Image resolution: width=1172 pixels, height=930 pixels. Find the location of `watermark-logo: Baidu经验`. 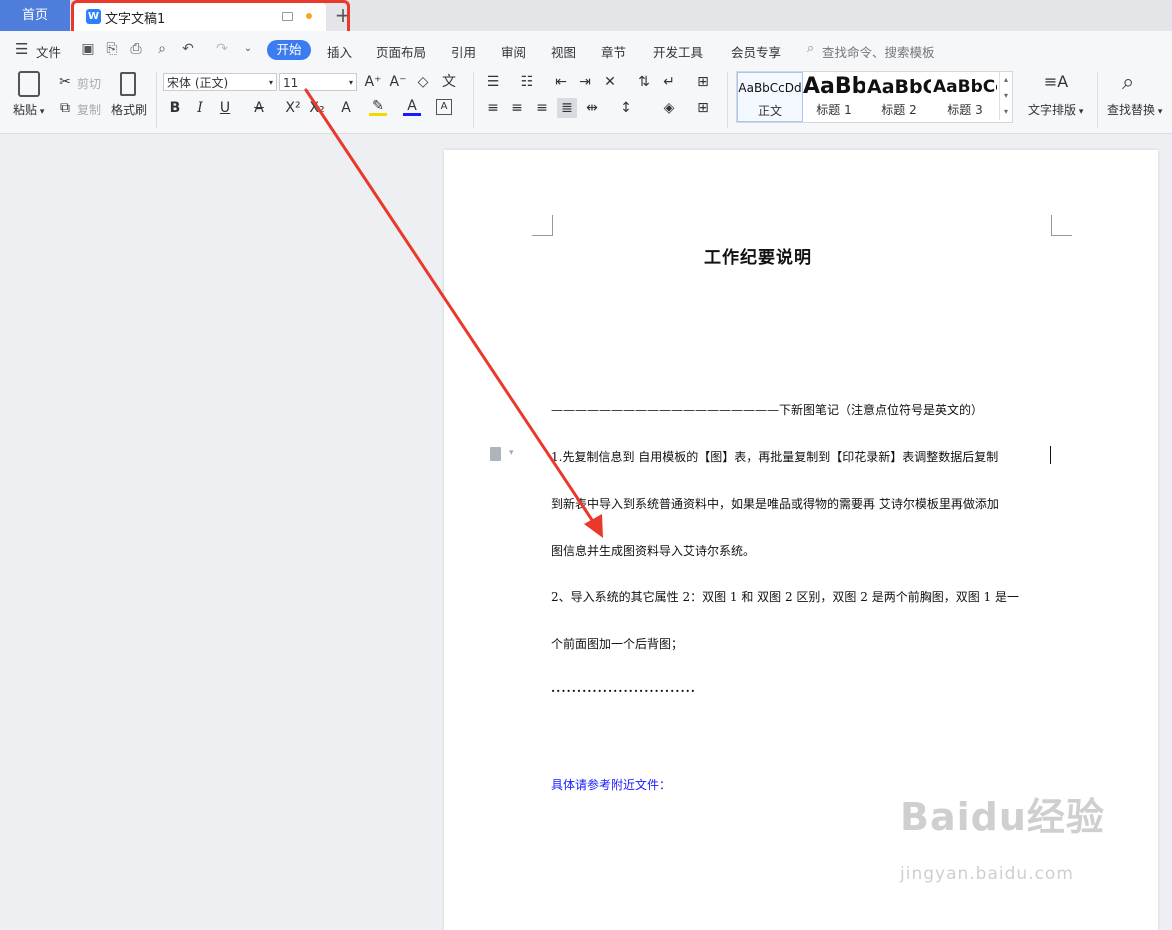

watermark-logo: Baidu经验 is located at coordinates (1002, 817).